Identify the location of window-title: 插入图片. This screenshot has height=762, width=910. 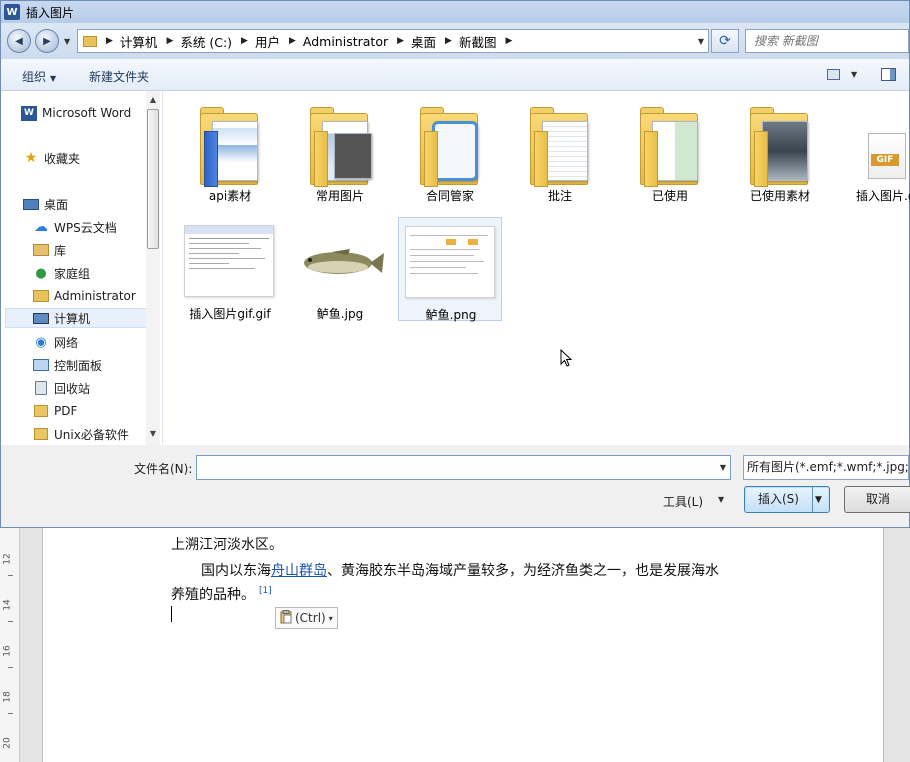
(50, 12).